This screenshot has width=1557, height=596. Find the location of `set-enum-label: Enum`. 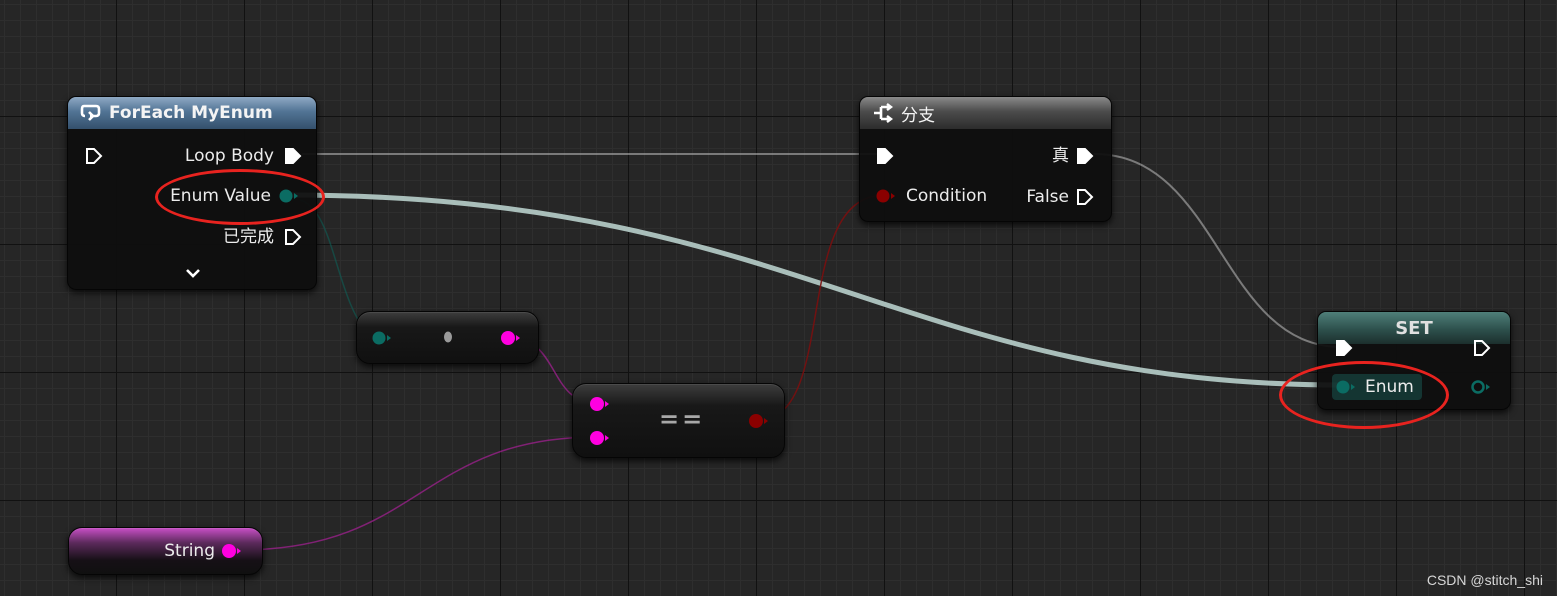

set-enum-label: Enum is located at coordinates (1389, 387).